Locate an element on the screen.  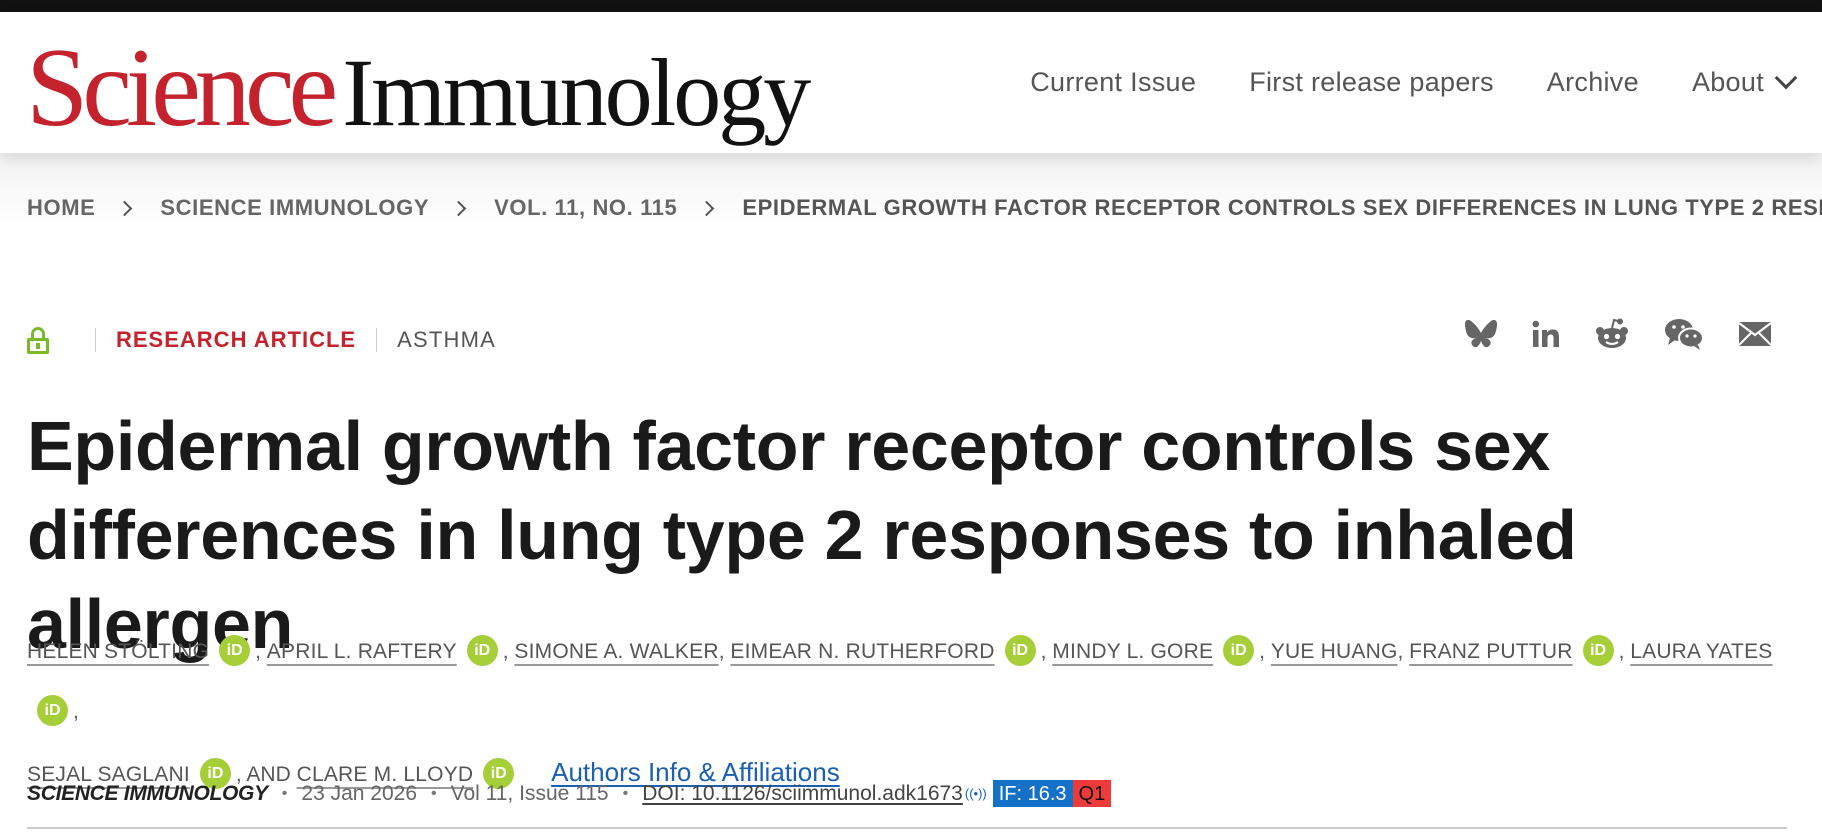
journal-logo: Science Immunology is located at coordinates (418, 88).